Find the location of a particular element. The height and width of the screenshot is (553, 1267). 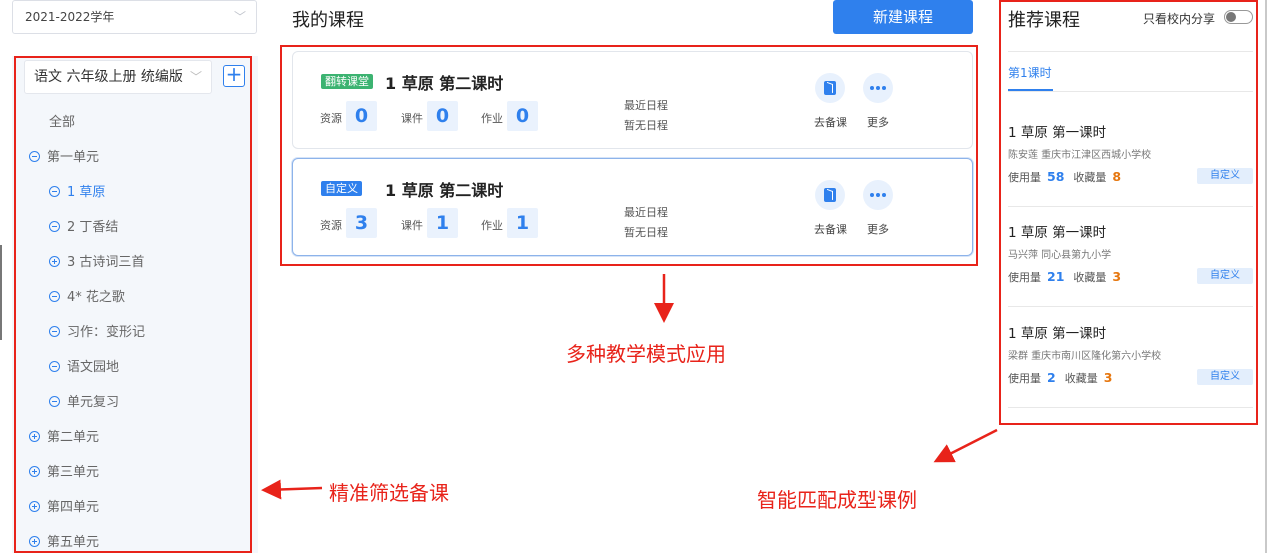

arrow-left is located at coordinates (292, 489).